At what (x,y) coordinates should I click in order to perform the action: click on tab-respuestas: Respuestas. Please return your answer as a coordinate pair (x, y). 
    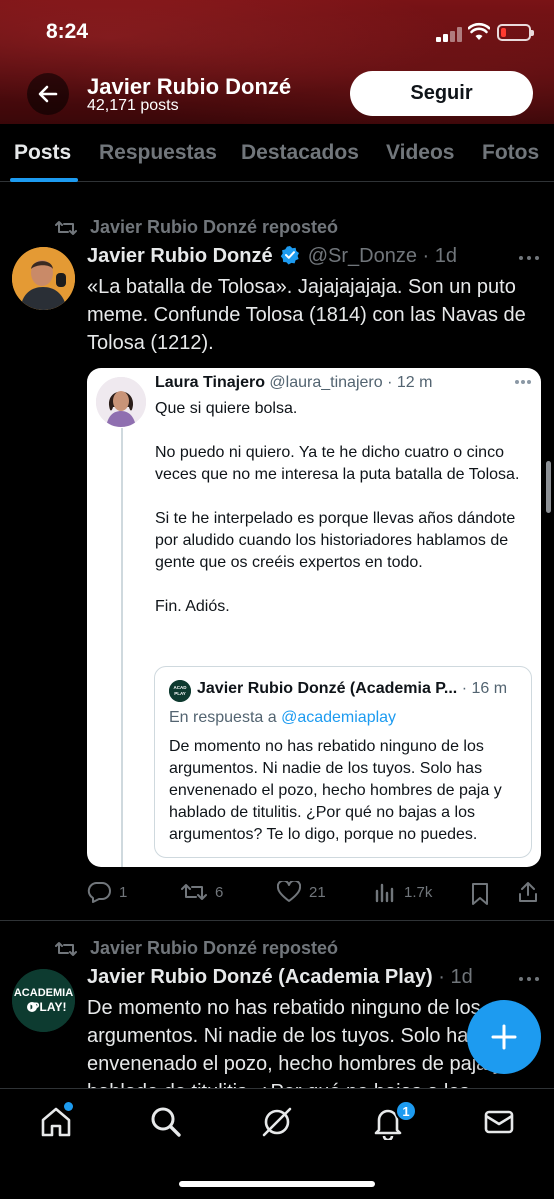
    Looking at the image, I should click on (158, 153).